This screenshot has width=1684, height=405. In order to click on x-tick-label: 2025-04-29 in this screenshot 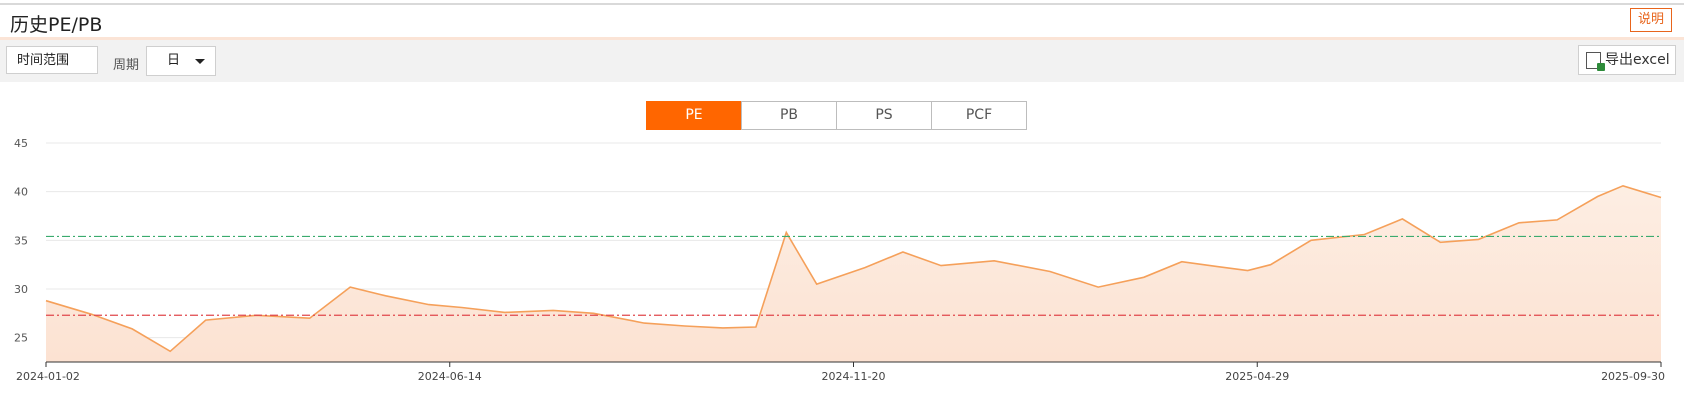, I will do `click(1257, 376)`.